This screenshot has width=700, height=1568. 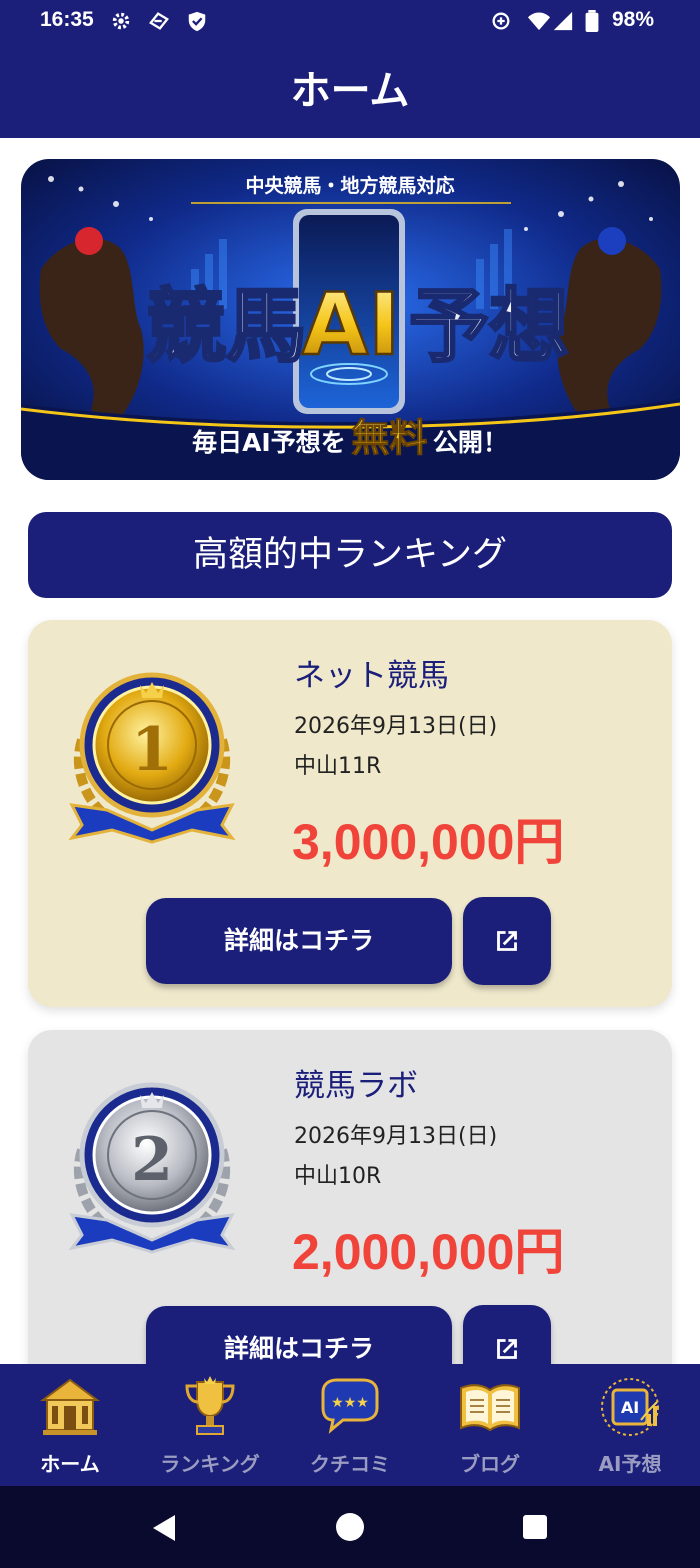 What do you see at coordinates (210, 1405) in the screenshot?
I see `trophy-icon` at bounding box center [210, 1405].